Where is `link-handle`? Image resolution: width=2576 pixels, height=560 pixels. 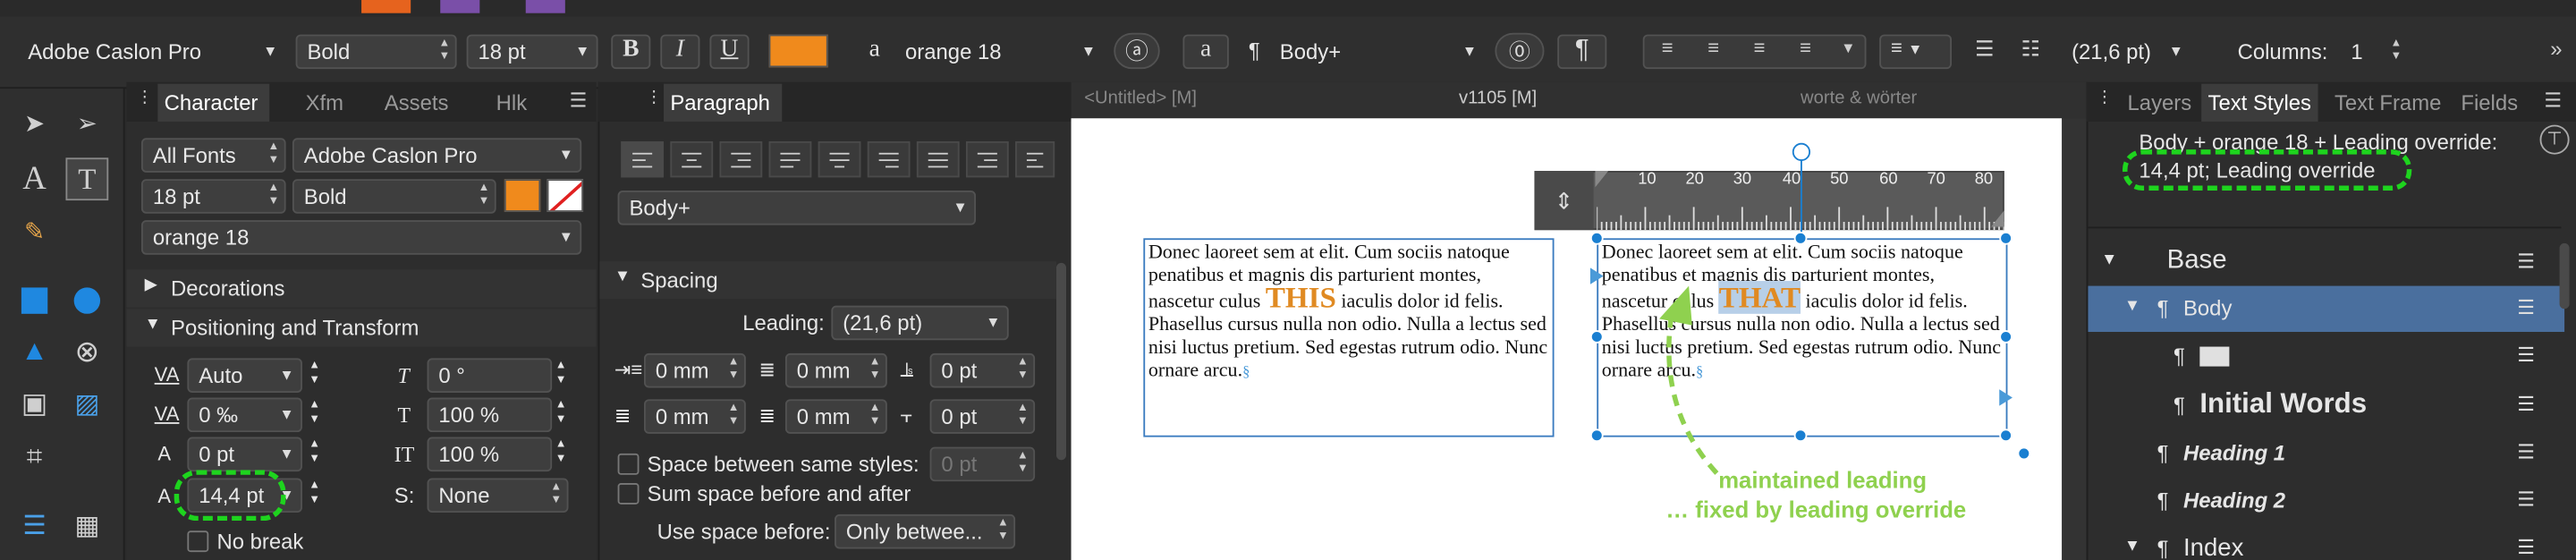
link-handle is located at coordinates (2024, 453).